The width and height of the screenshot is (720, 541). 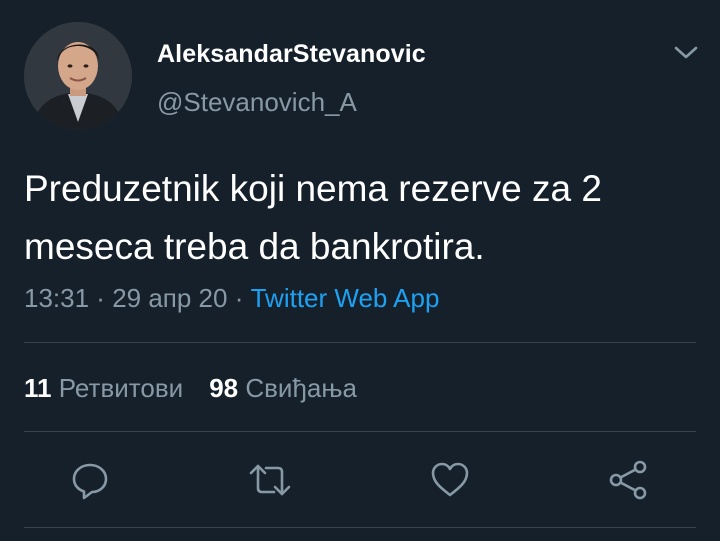 I want to click on retweets-stat: 11 Ретвитови, so click(x=103, y=388).